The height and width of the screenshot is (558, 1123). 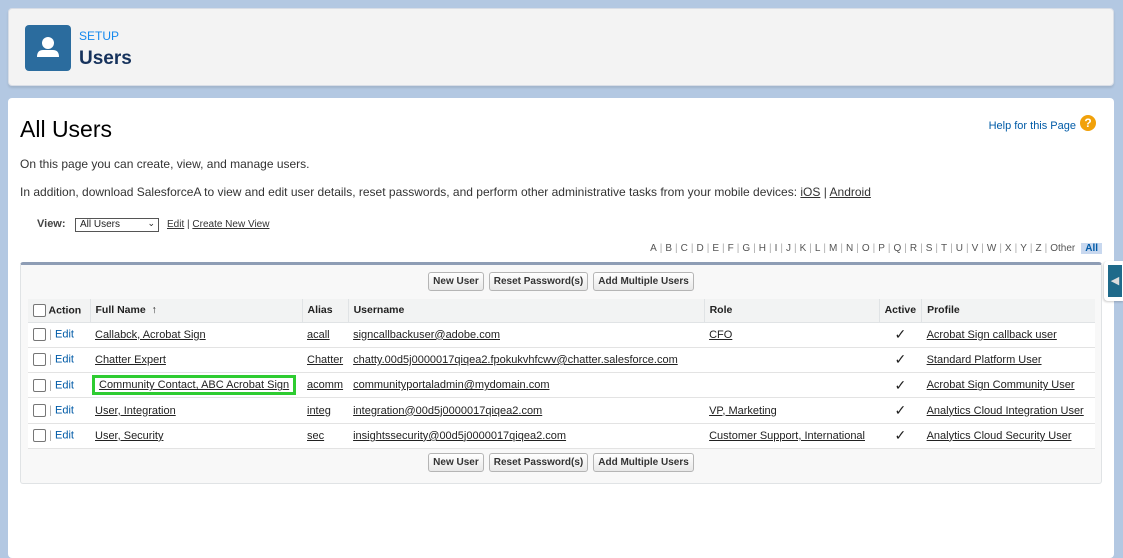 What do you see at coordinates (135, 411) in the screenshot?
I see `full-name-link: User, Integration` at bounding box center [135, 411].